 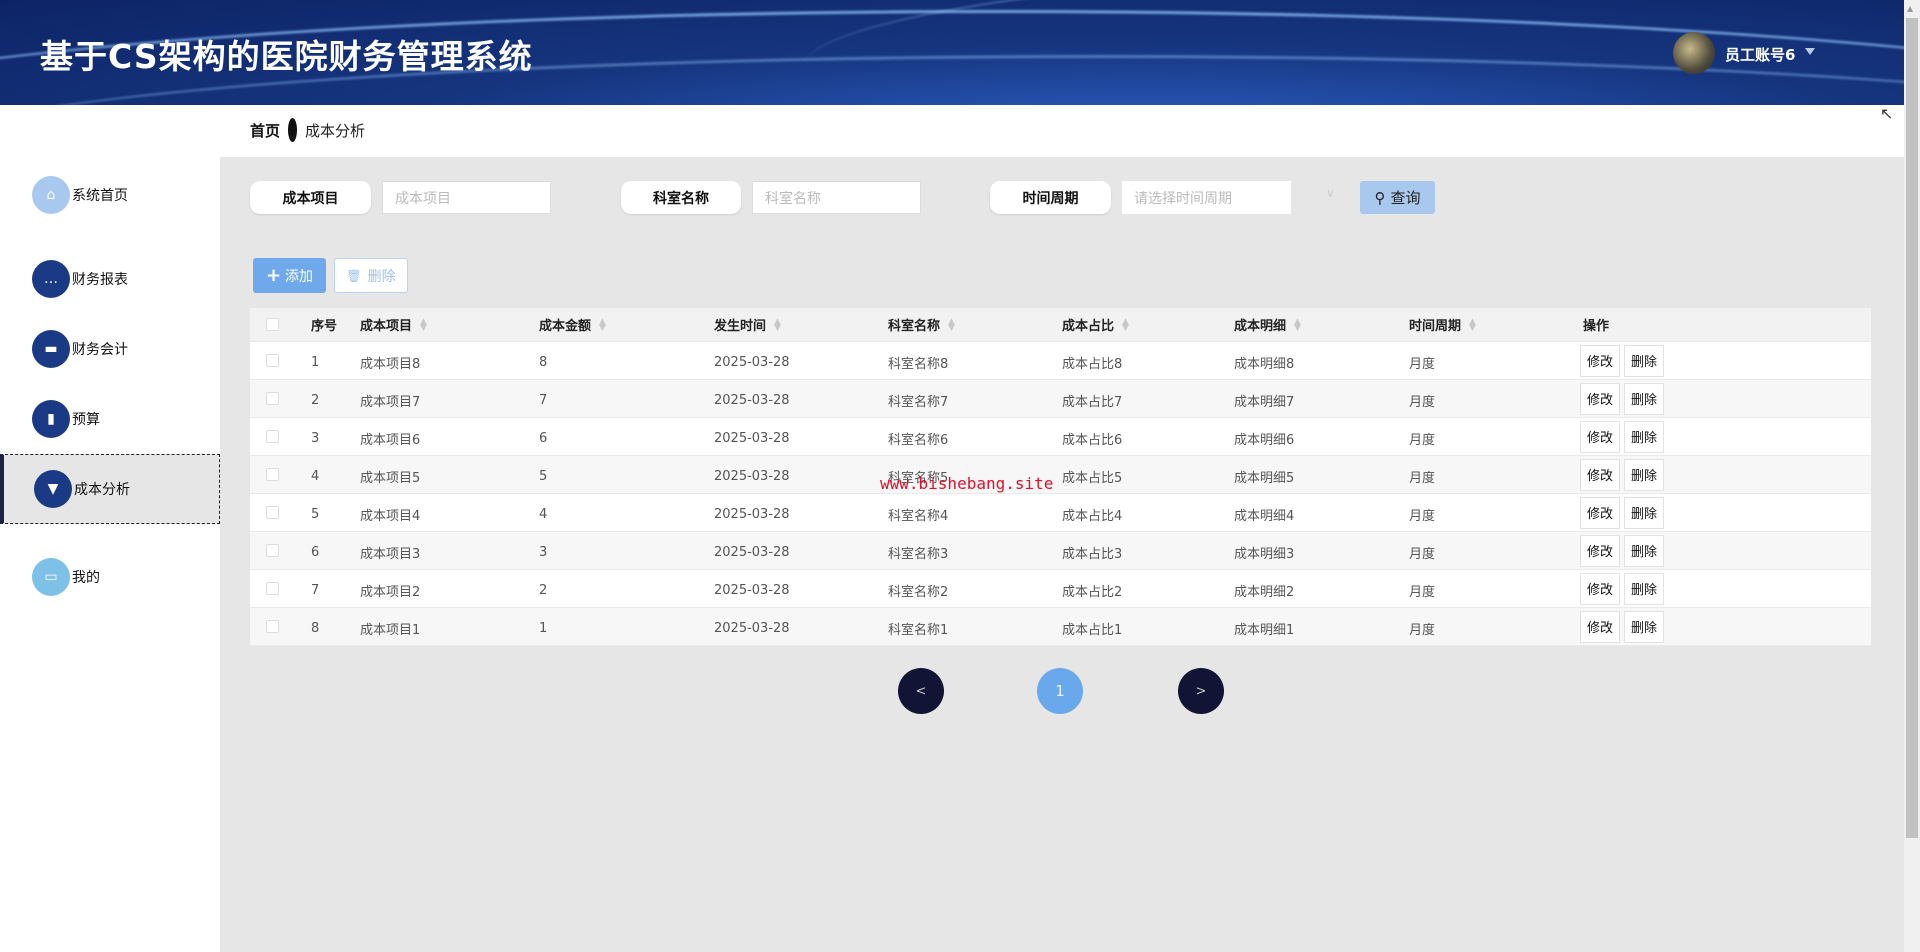 What do you see at coordinates (918, 554) in the screenshot?
I see `table-cell: 科室名称3` at bounding box center [918, 554].